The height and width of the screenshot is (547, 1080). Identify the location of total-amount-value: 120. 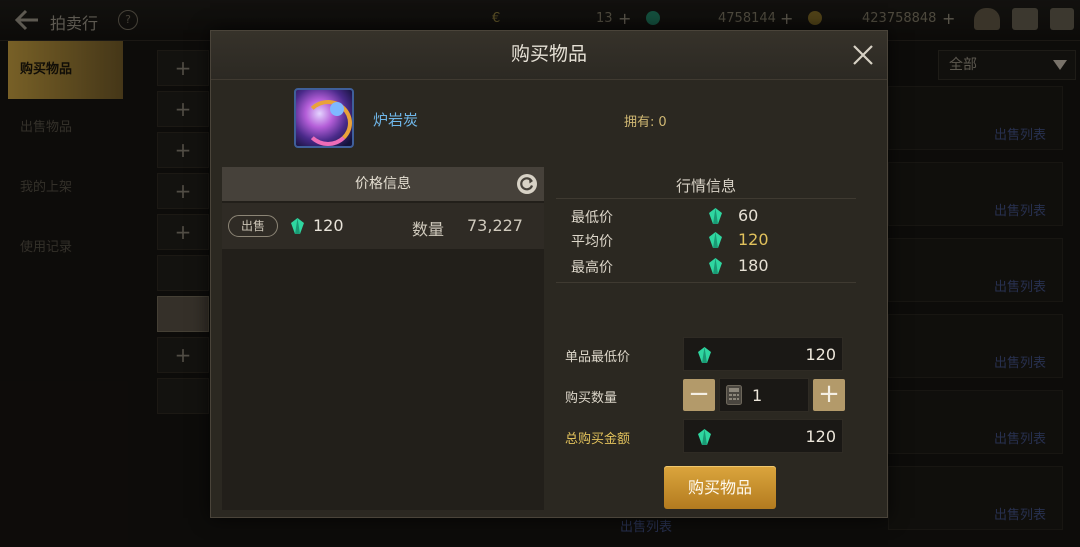
(820, 436).